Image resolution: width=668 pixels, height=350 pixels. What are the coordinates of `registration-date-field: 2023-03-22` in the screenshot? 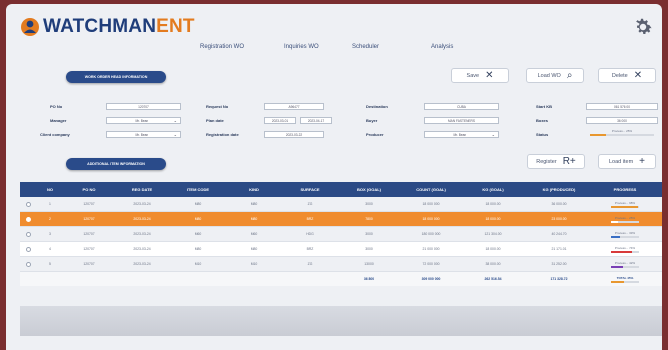 It's located at (294, 134).